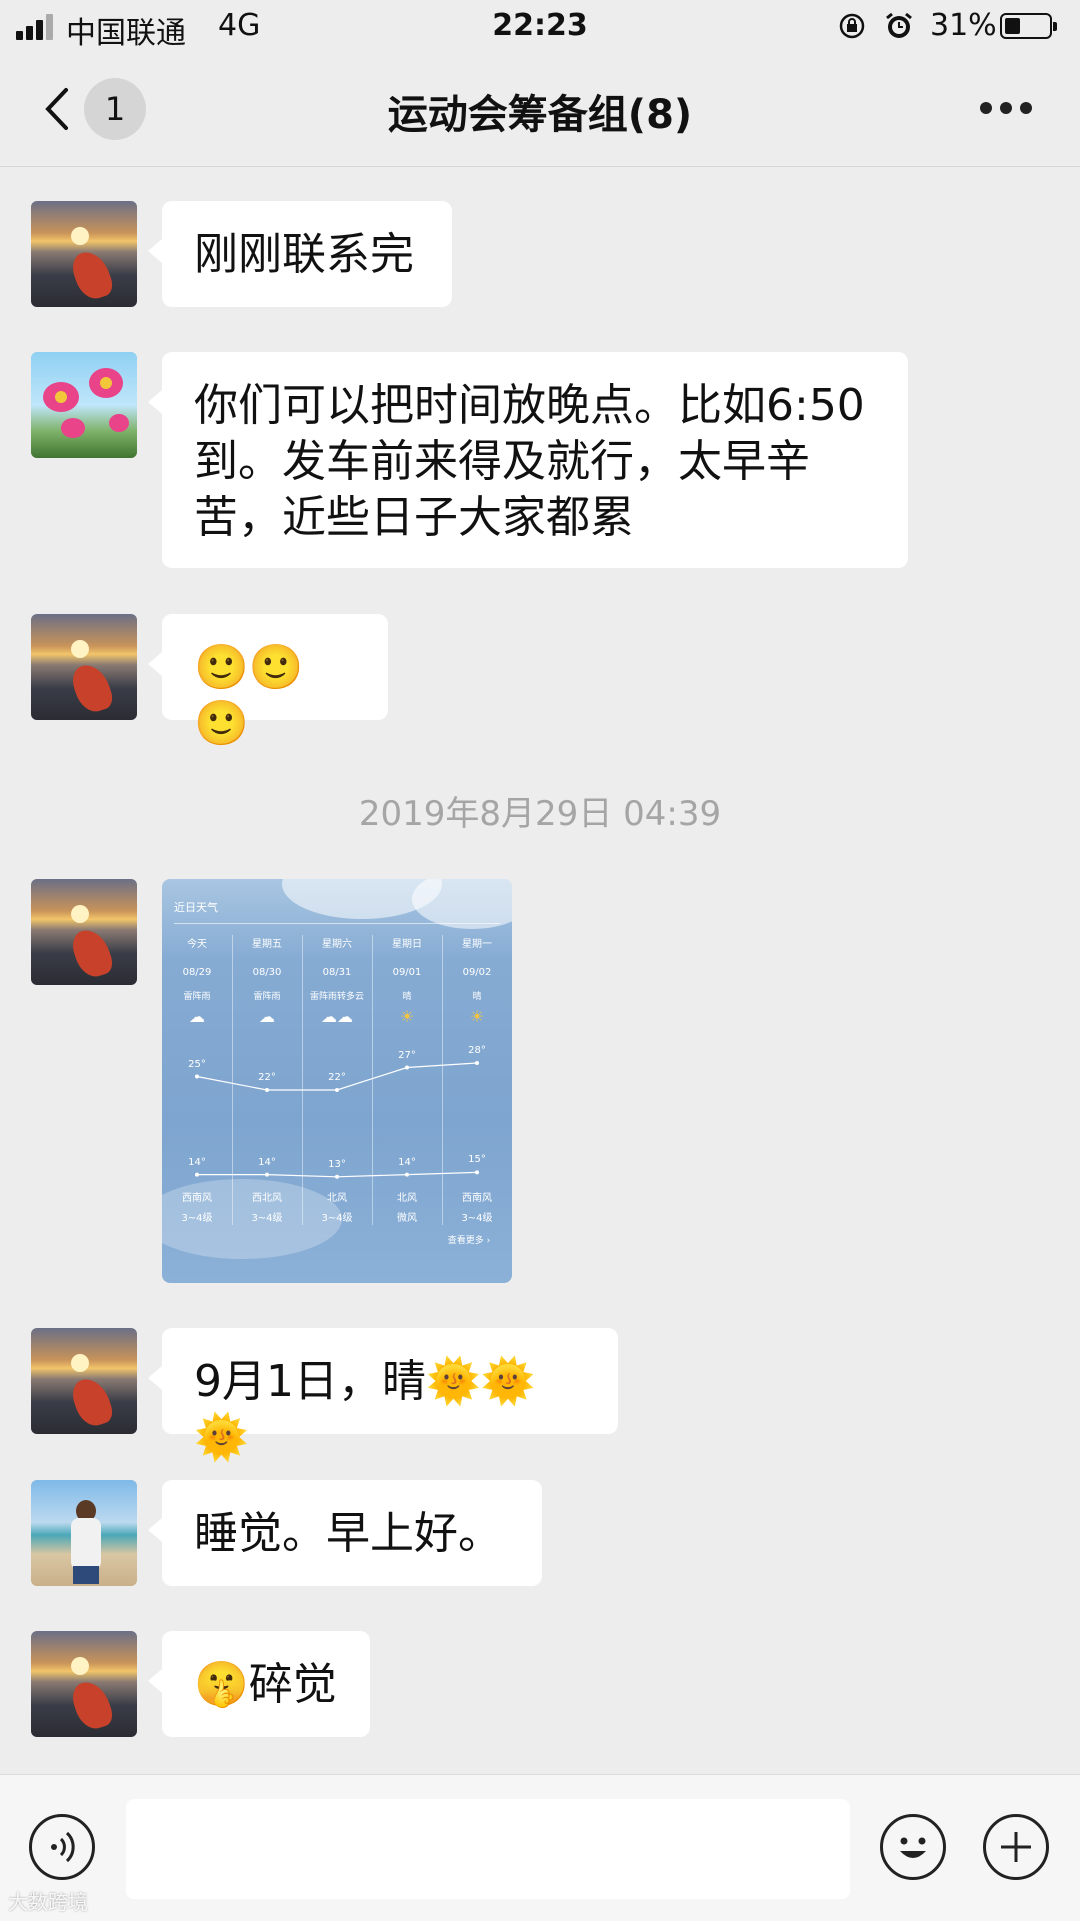 The width and height of the screenshot is (1080, 1921). Describe the element at coordinates (540, 814) in the screenshot. I see `message-timestamp: 2019年8月29日 04:39` at that location.